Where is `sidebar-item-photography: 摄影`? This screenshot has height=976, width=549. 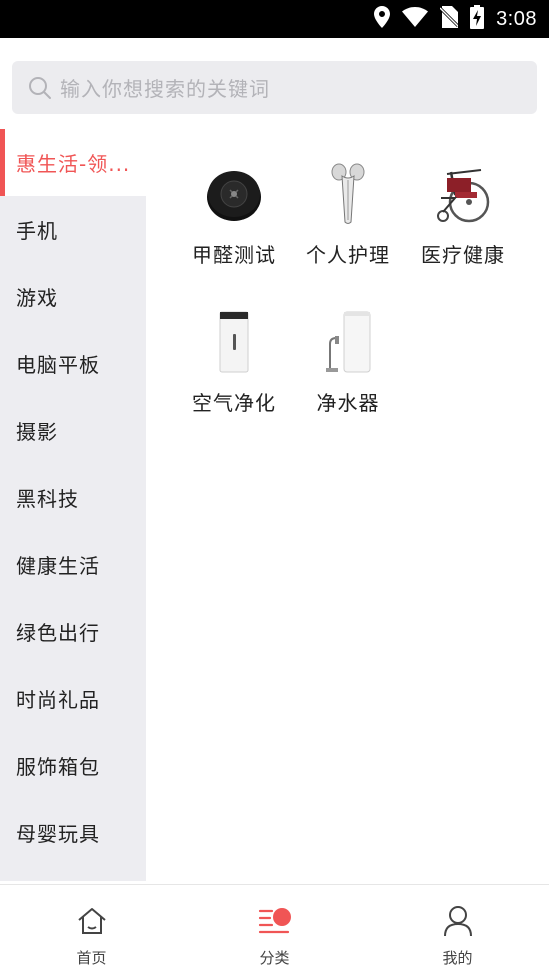
sidebar-item-photography: 摄影 is located at coordinates (73, 430).